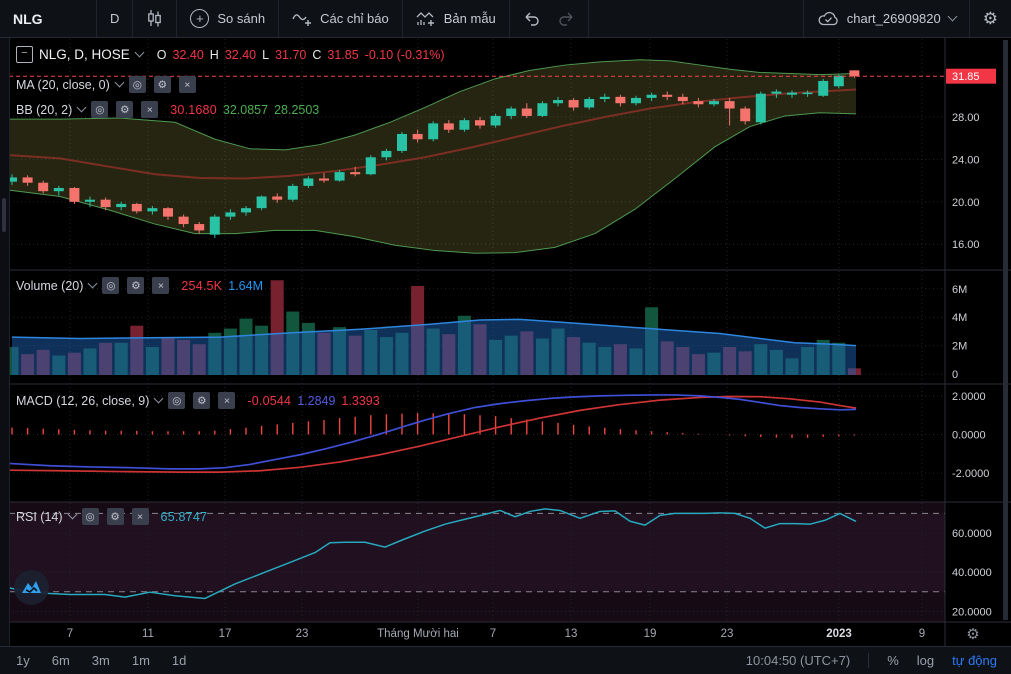 Image resolution: width=1011 pixels, height=674 pixels. I want to click on cloud-saved-icon, so click(828, 18).